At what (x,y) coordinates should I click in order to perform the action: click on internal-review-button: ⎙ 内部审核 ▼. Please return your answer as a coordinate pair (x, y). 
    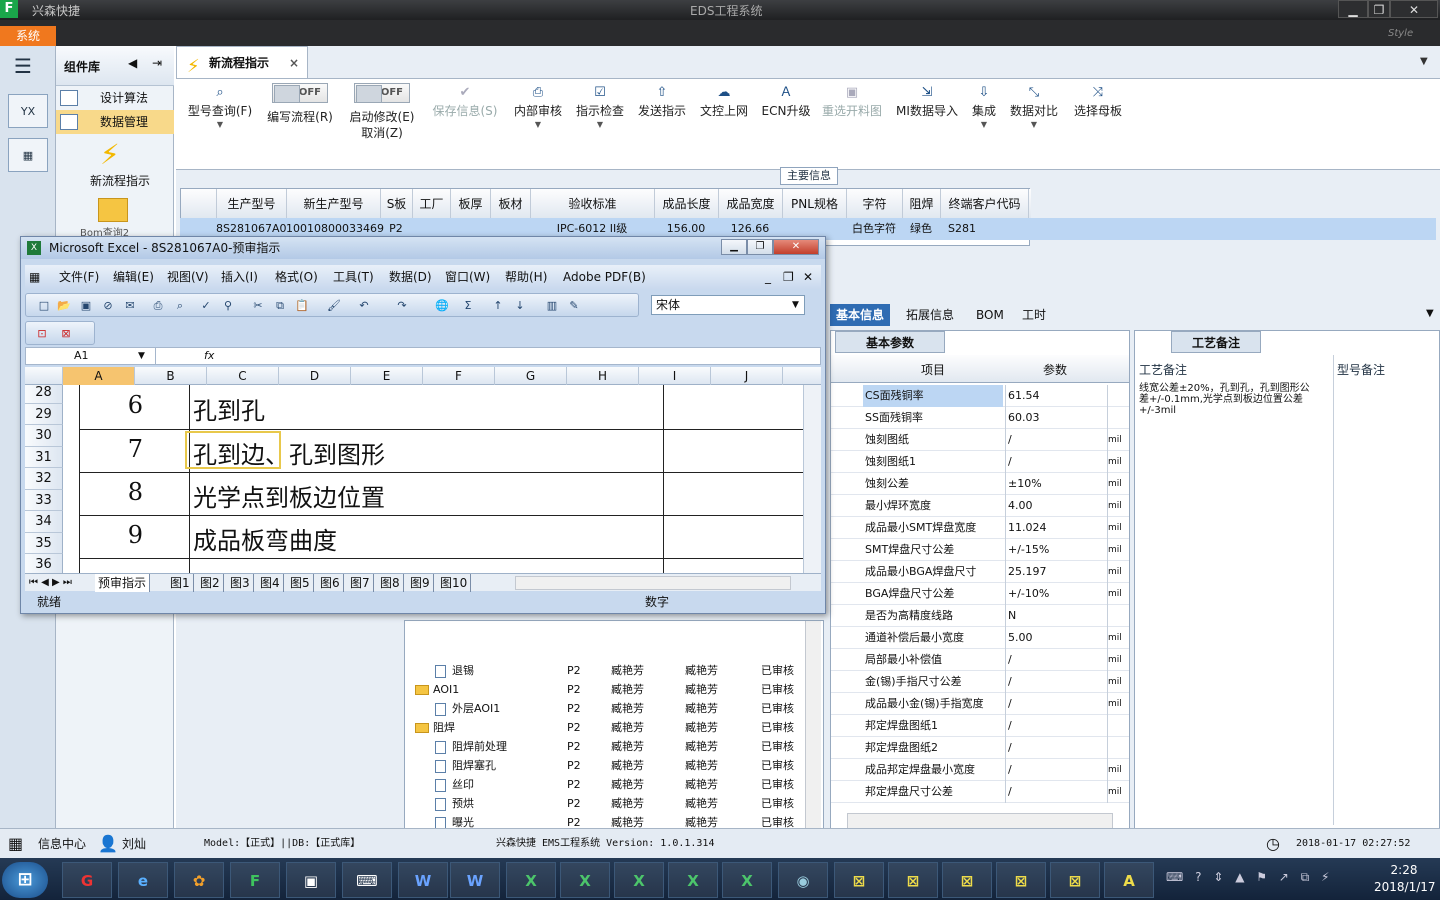
    Looking at the image, I should click on (538, 126).